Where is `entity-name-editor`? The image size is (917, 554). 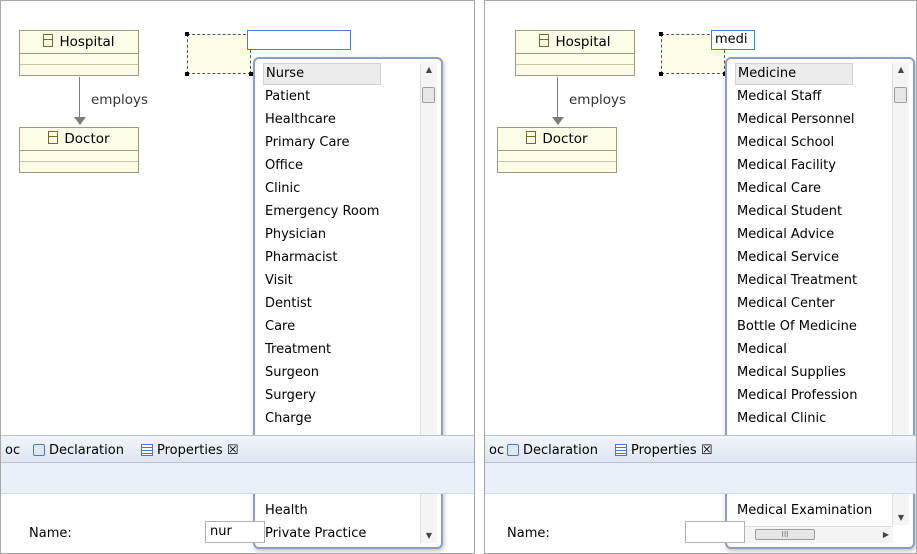
entity-name-editor is located at coordinates (299, 40).